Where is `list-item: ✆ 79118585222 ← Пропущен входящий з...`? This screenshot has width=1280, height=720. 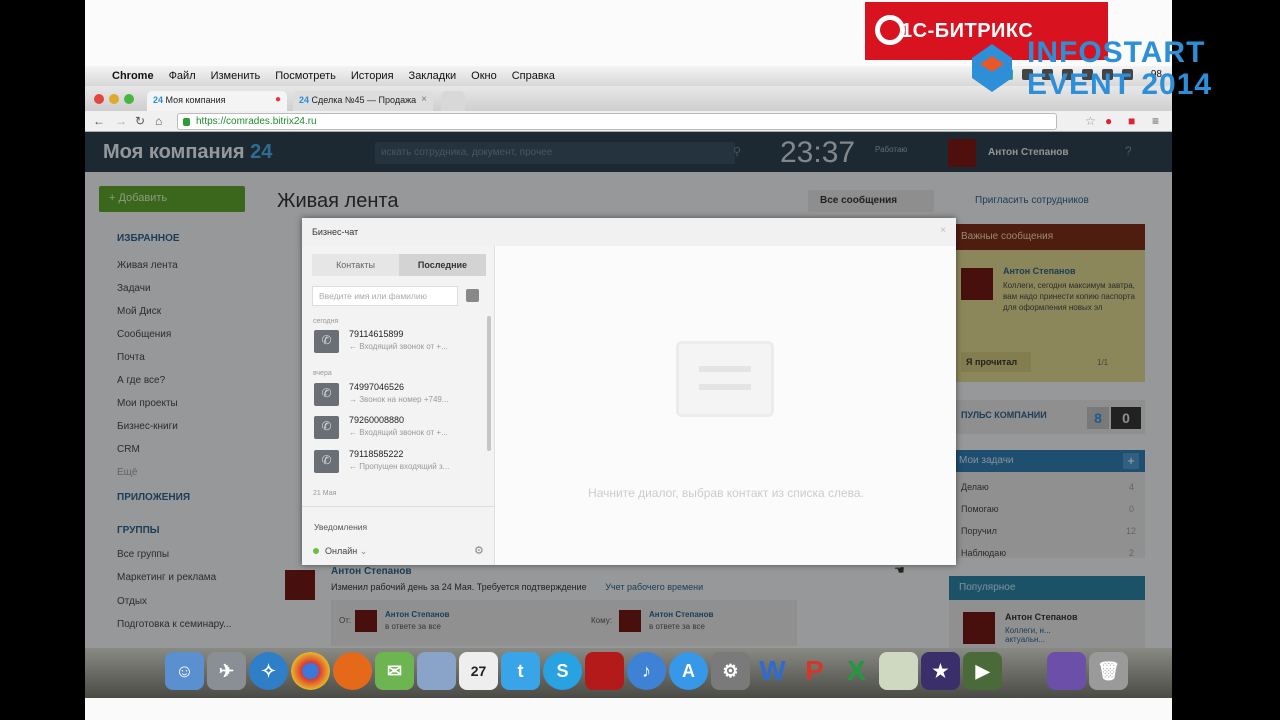 list-item: ✆ 79118585222 ← Пропущен входящий з... is located at coordinates (399, 462).